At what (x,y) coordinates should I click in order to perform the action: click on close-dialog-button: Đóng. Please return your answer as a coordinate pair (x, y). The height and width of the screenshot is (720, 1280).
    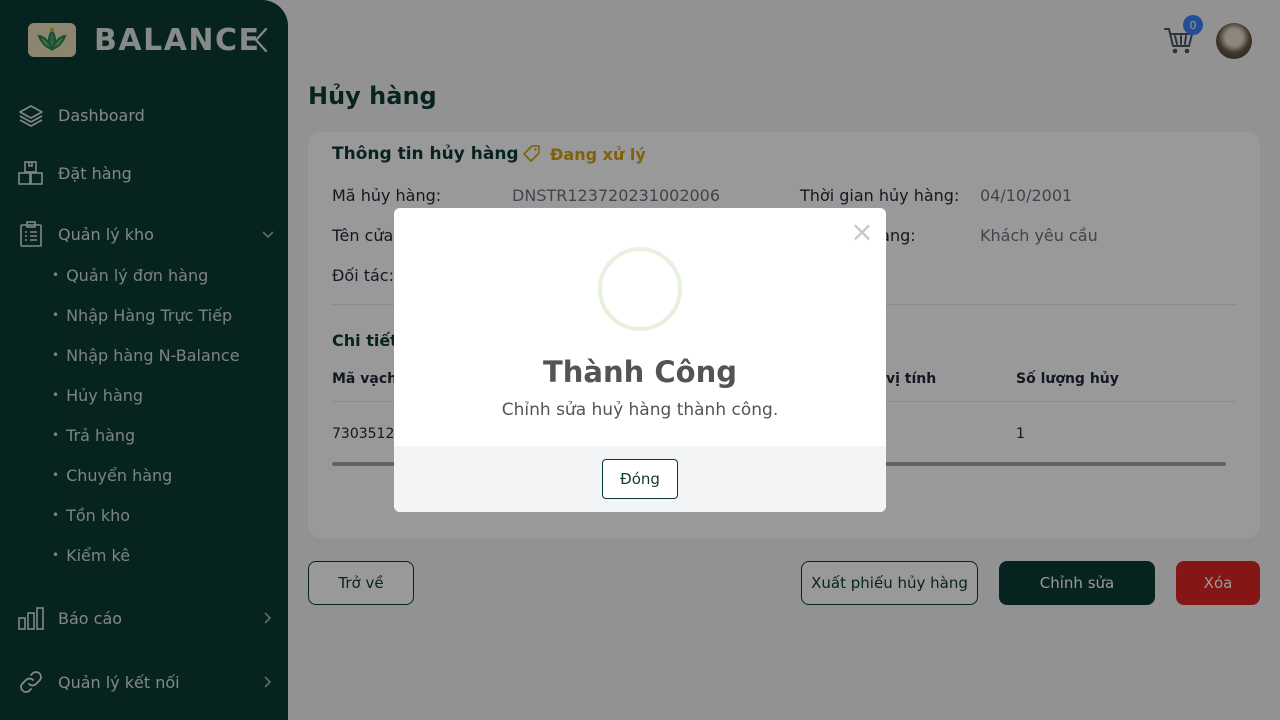
    Looking at the image, I should click on (640, 479).